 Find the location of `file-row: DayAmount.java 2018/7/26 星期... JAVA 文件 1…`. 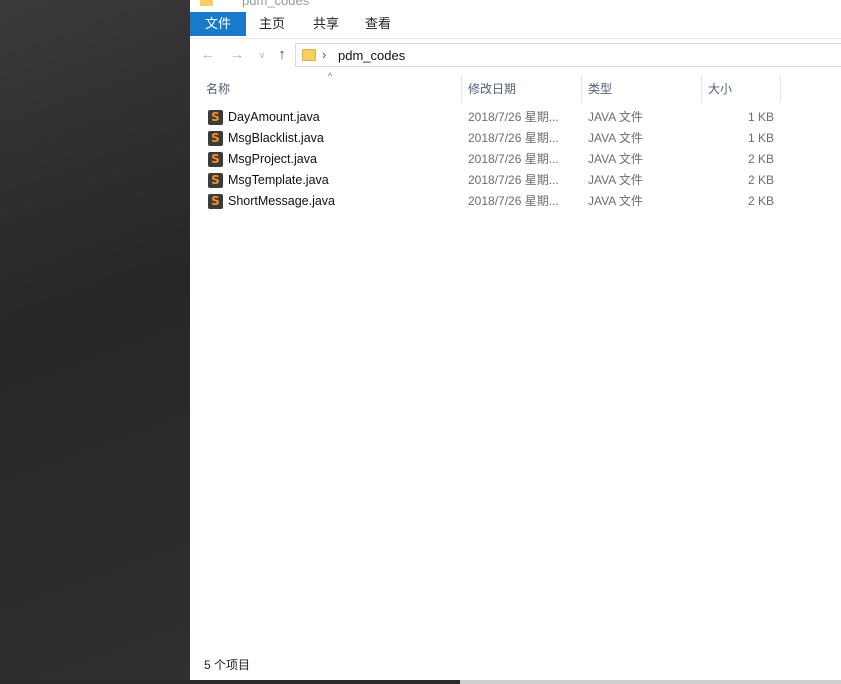

file-row: DayAmount.java 2018/7/26 星期... JAVA 文件 1… is located at coordinates (490, 117).